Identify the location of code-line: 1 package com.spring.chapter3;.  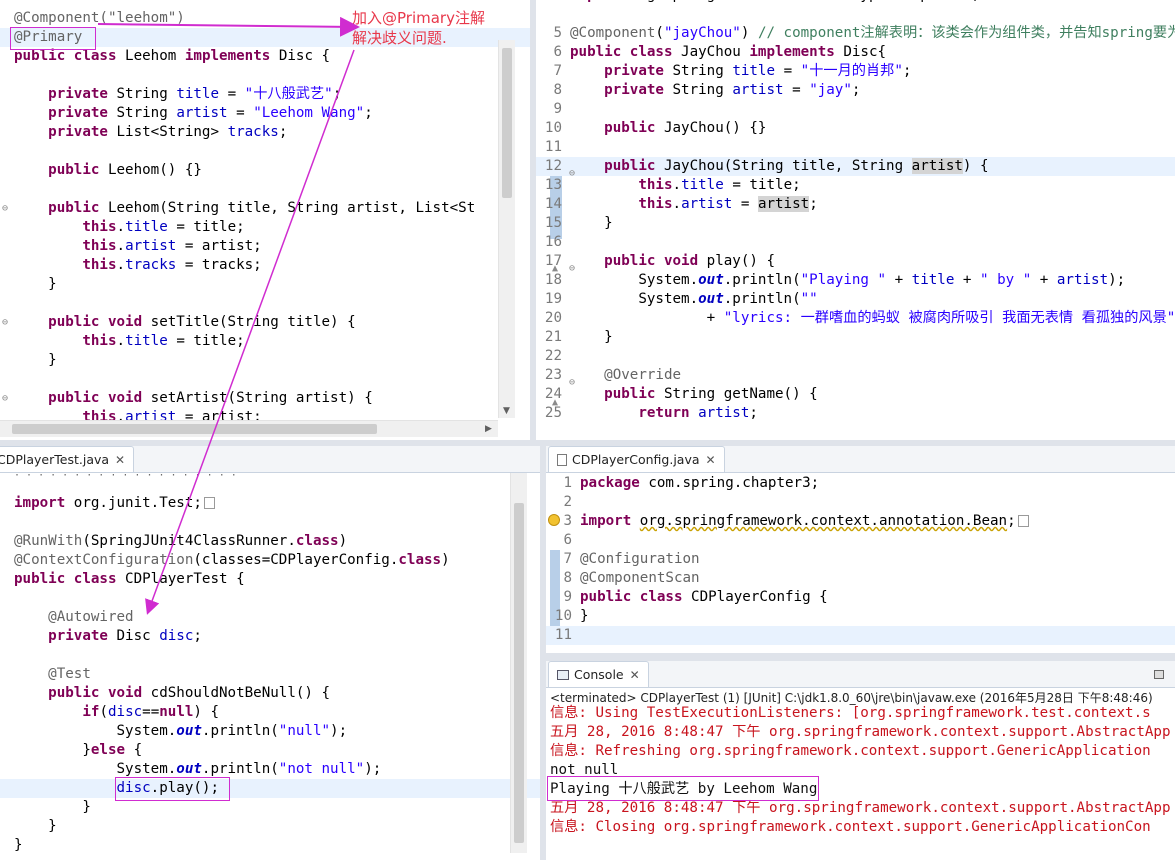
(691, 483).